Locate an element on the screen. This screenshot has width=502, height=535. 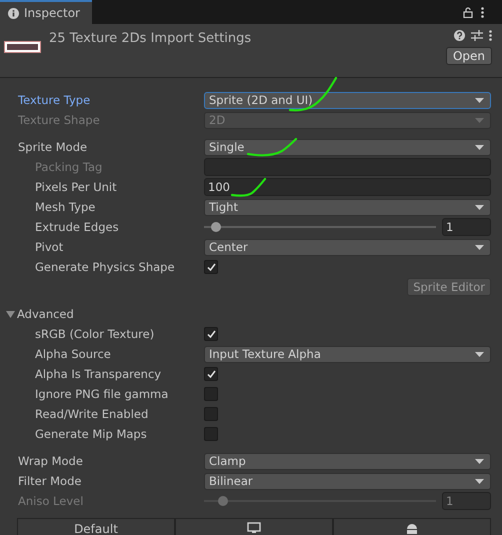
field-label: sRGB (Color Texture) is located at coordinates (94, 334).